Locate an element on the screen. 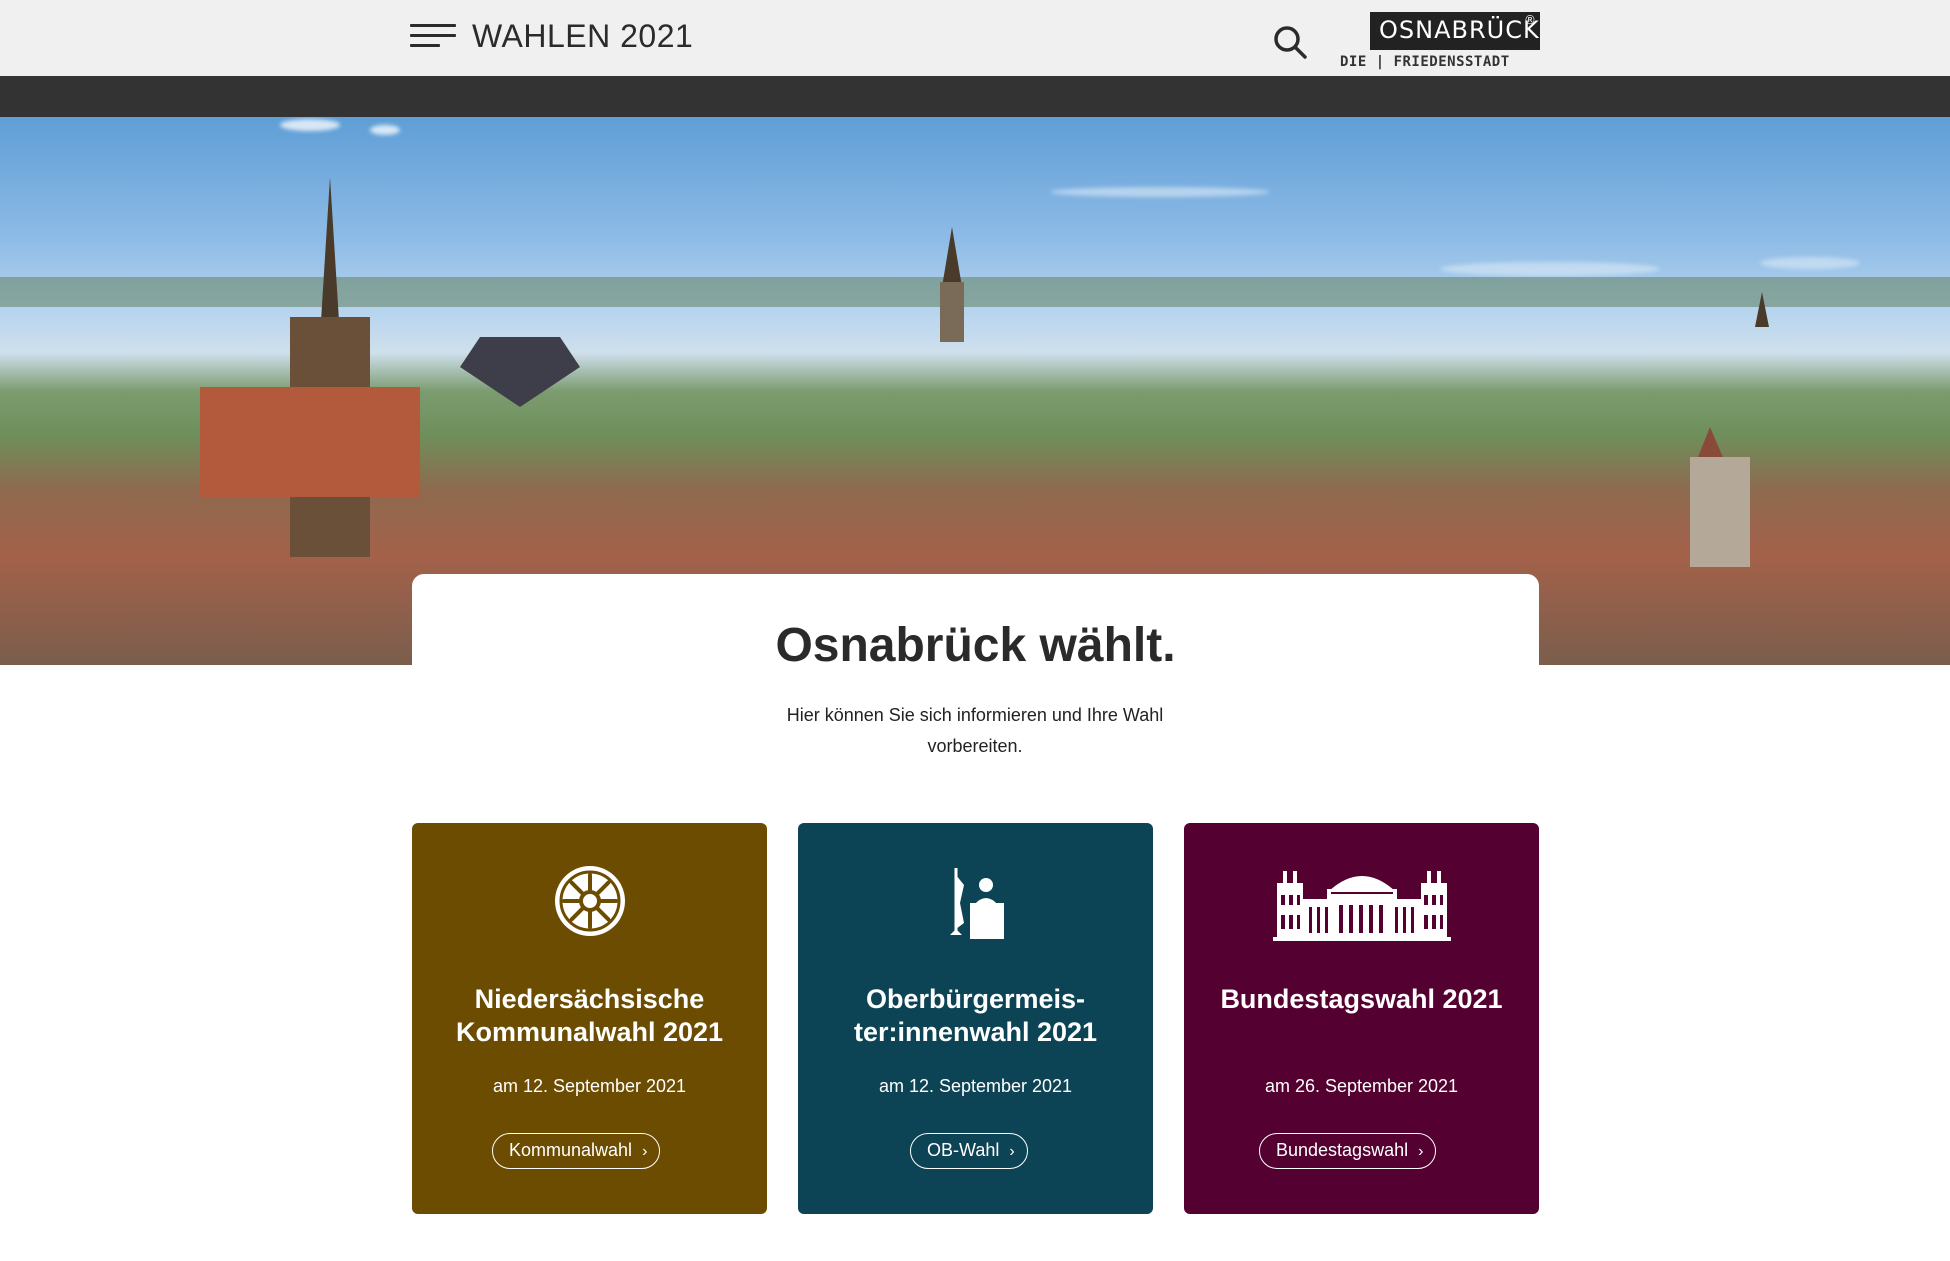 The height and width of the screenshot is (1261, 1950). osnabrueck-logo: OSNABRÜCK ® DIE | FRIEDENSSTADT is located at coordinates (1440, 43).